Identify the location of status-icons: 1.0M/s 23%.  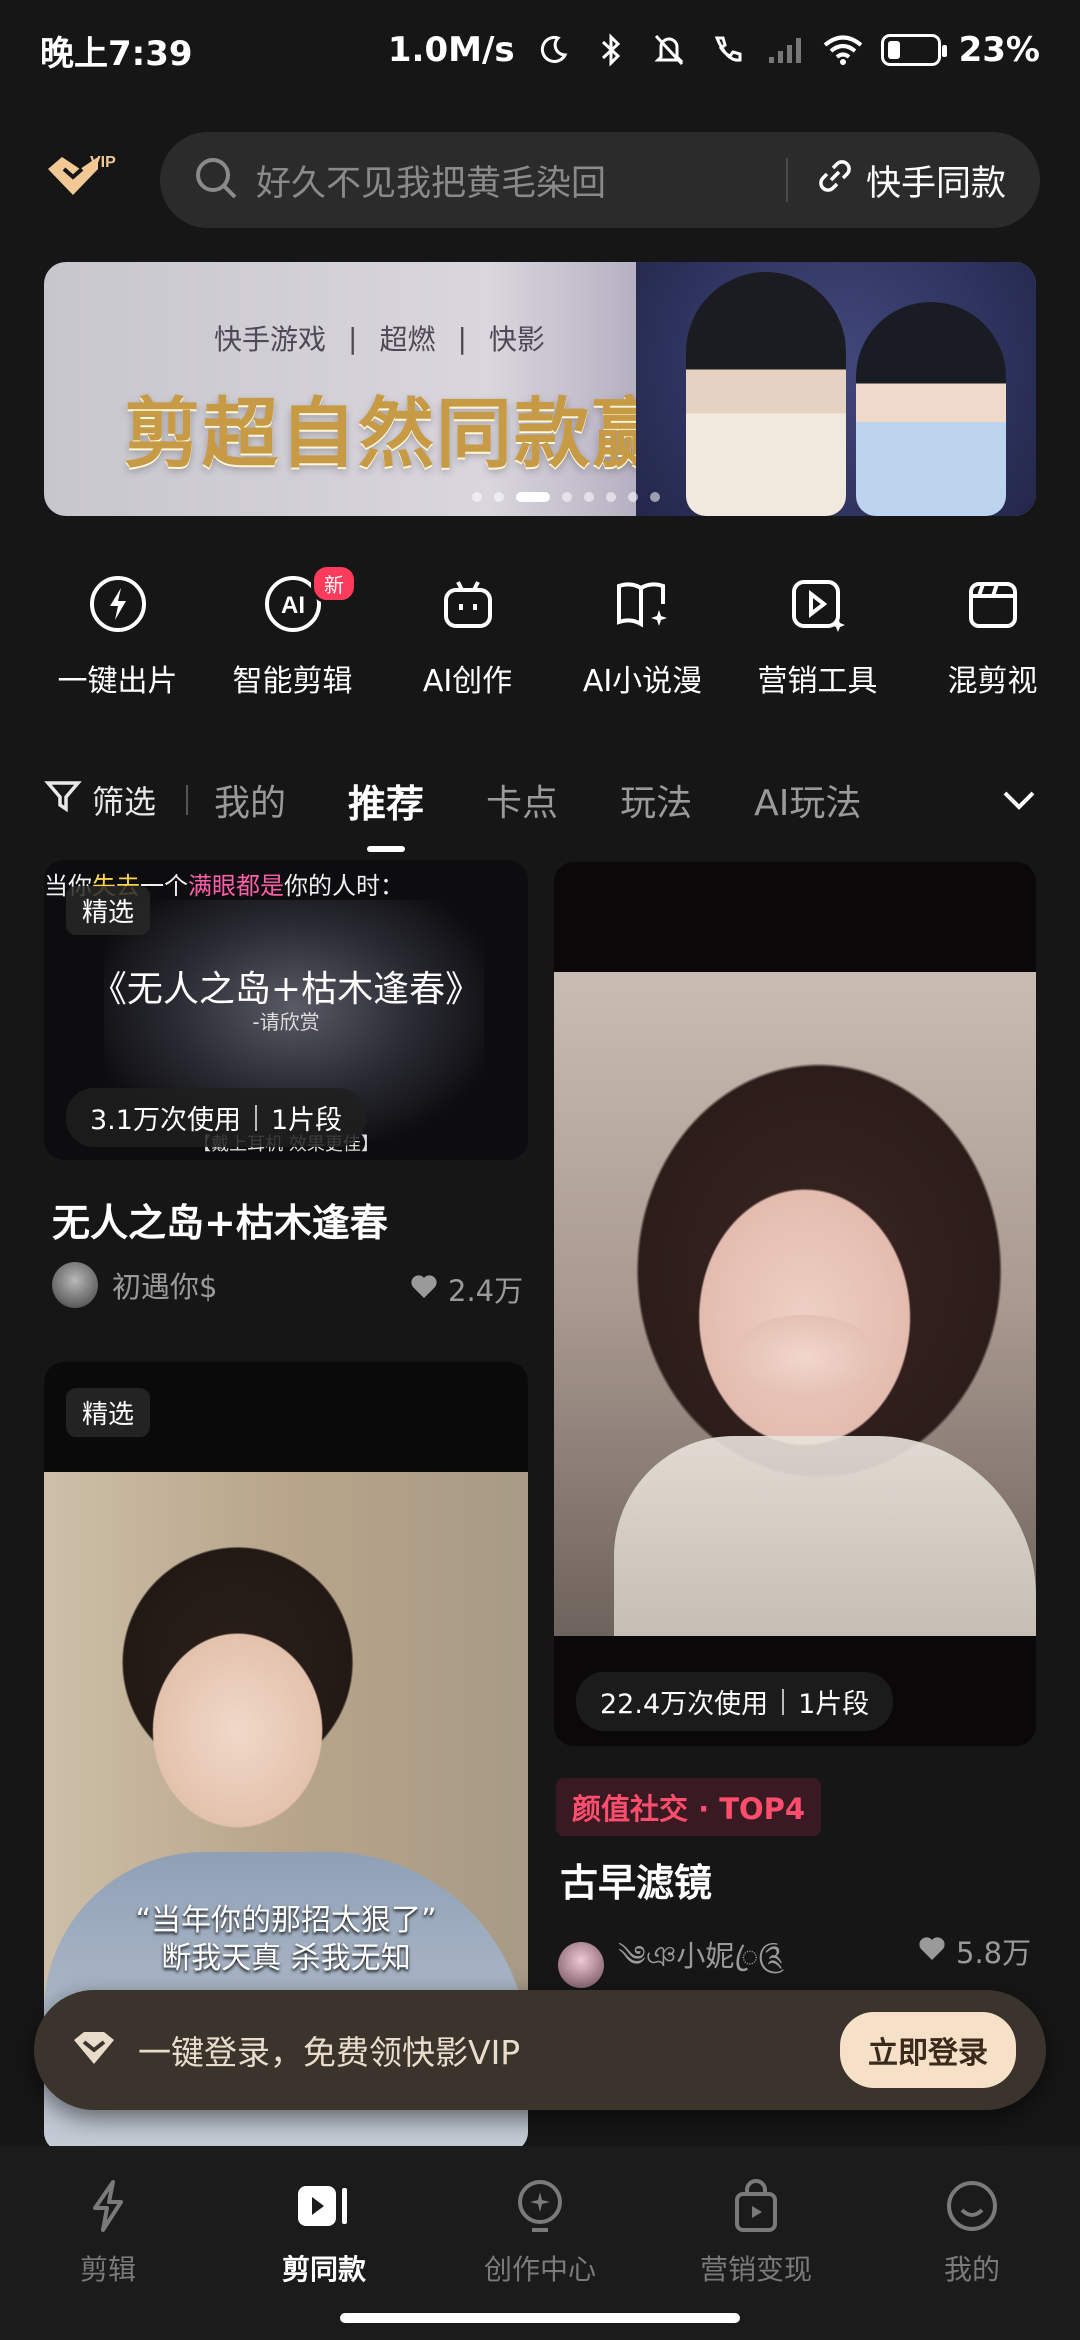
(714, 50).